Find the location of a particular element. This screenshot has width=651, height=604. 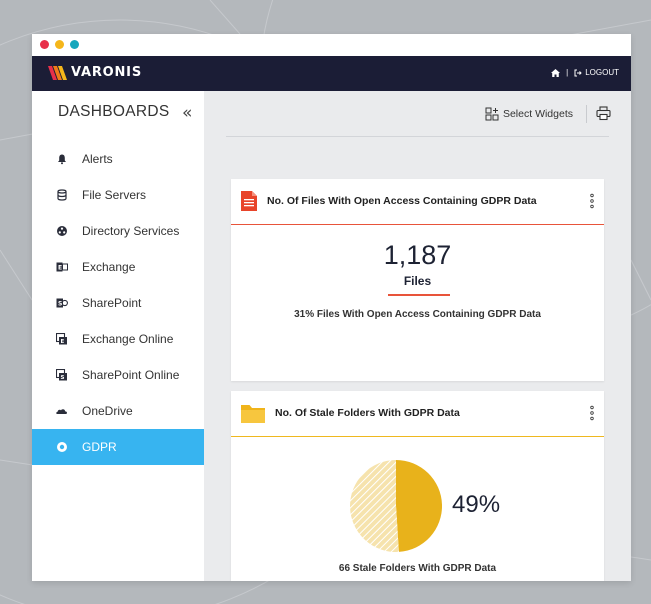

bell-icon is located at coordinates (62, 159).